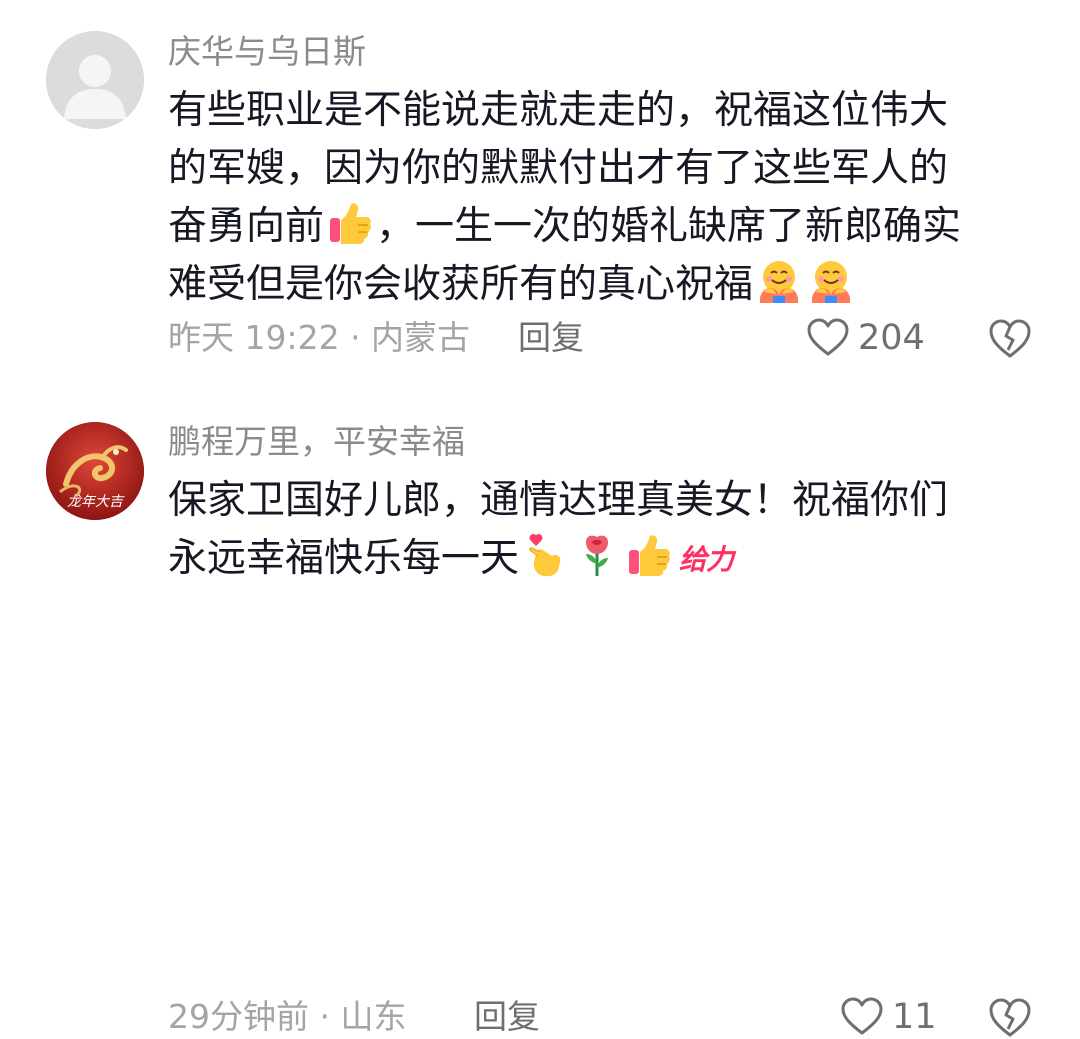 The height and width of the screenshot is (1039, 1080). I want to click on username: 鹏程万里，平安幸福, so click(316, 442).